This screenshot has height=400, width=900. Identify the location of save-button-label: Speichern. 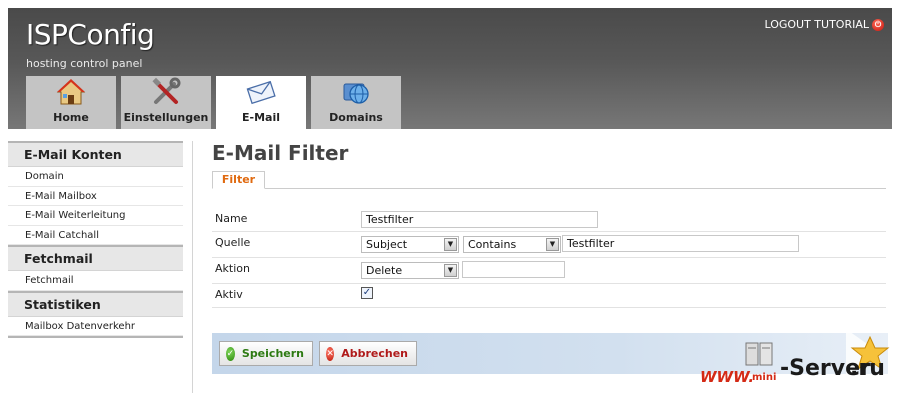
(273, 353).